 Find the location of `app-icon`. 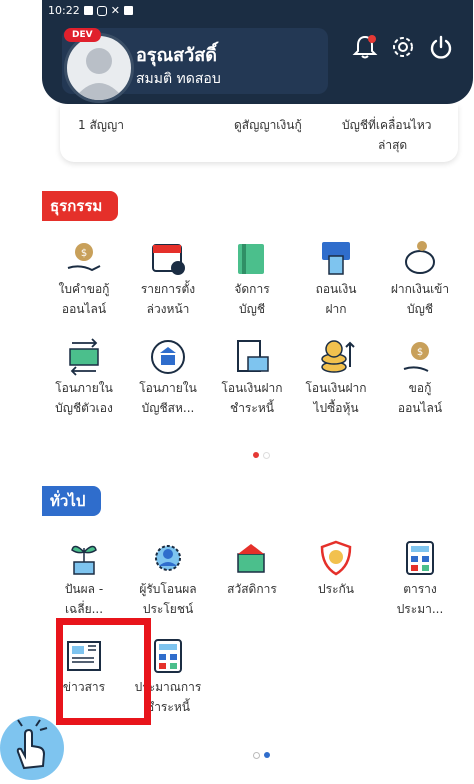

app-icon is located at coordinates (128, 10).